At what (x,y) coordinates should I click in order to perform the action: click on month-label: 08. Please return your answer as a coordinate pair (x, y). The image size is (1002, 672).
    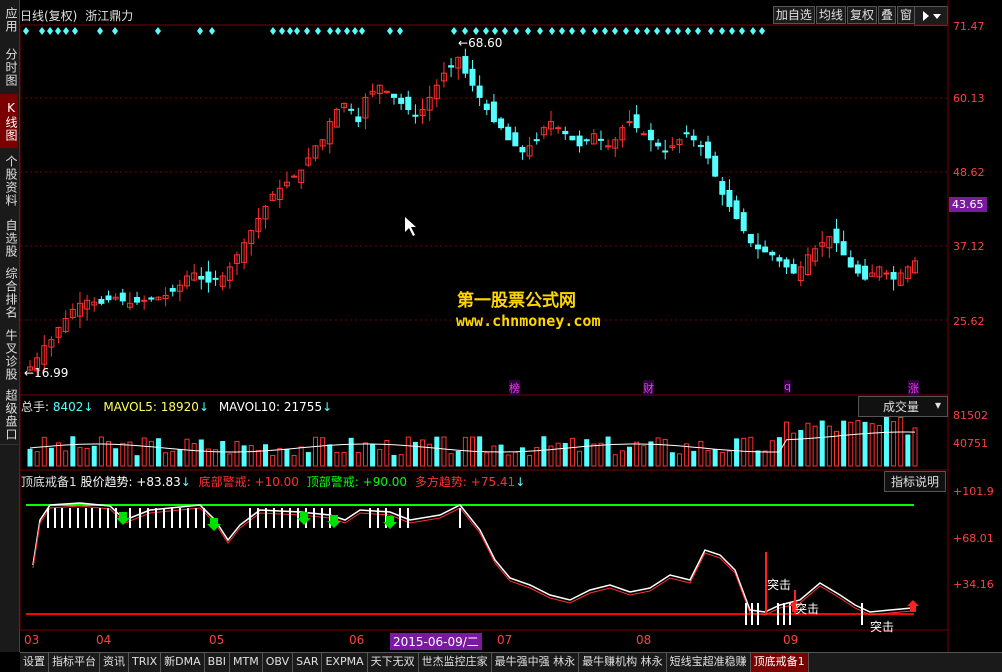
    Looking at the image, I should click on (644, 640).